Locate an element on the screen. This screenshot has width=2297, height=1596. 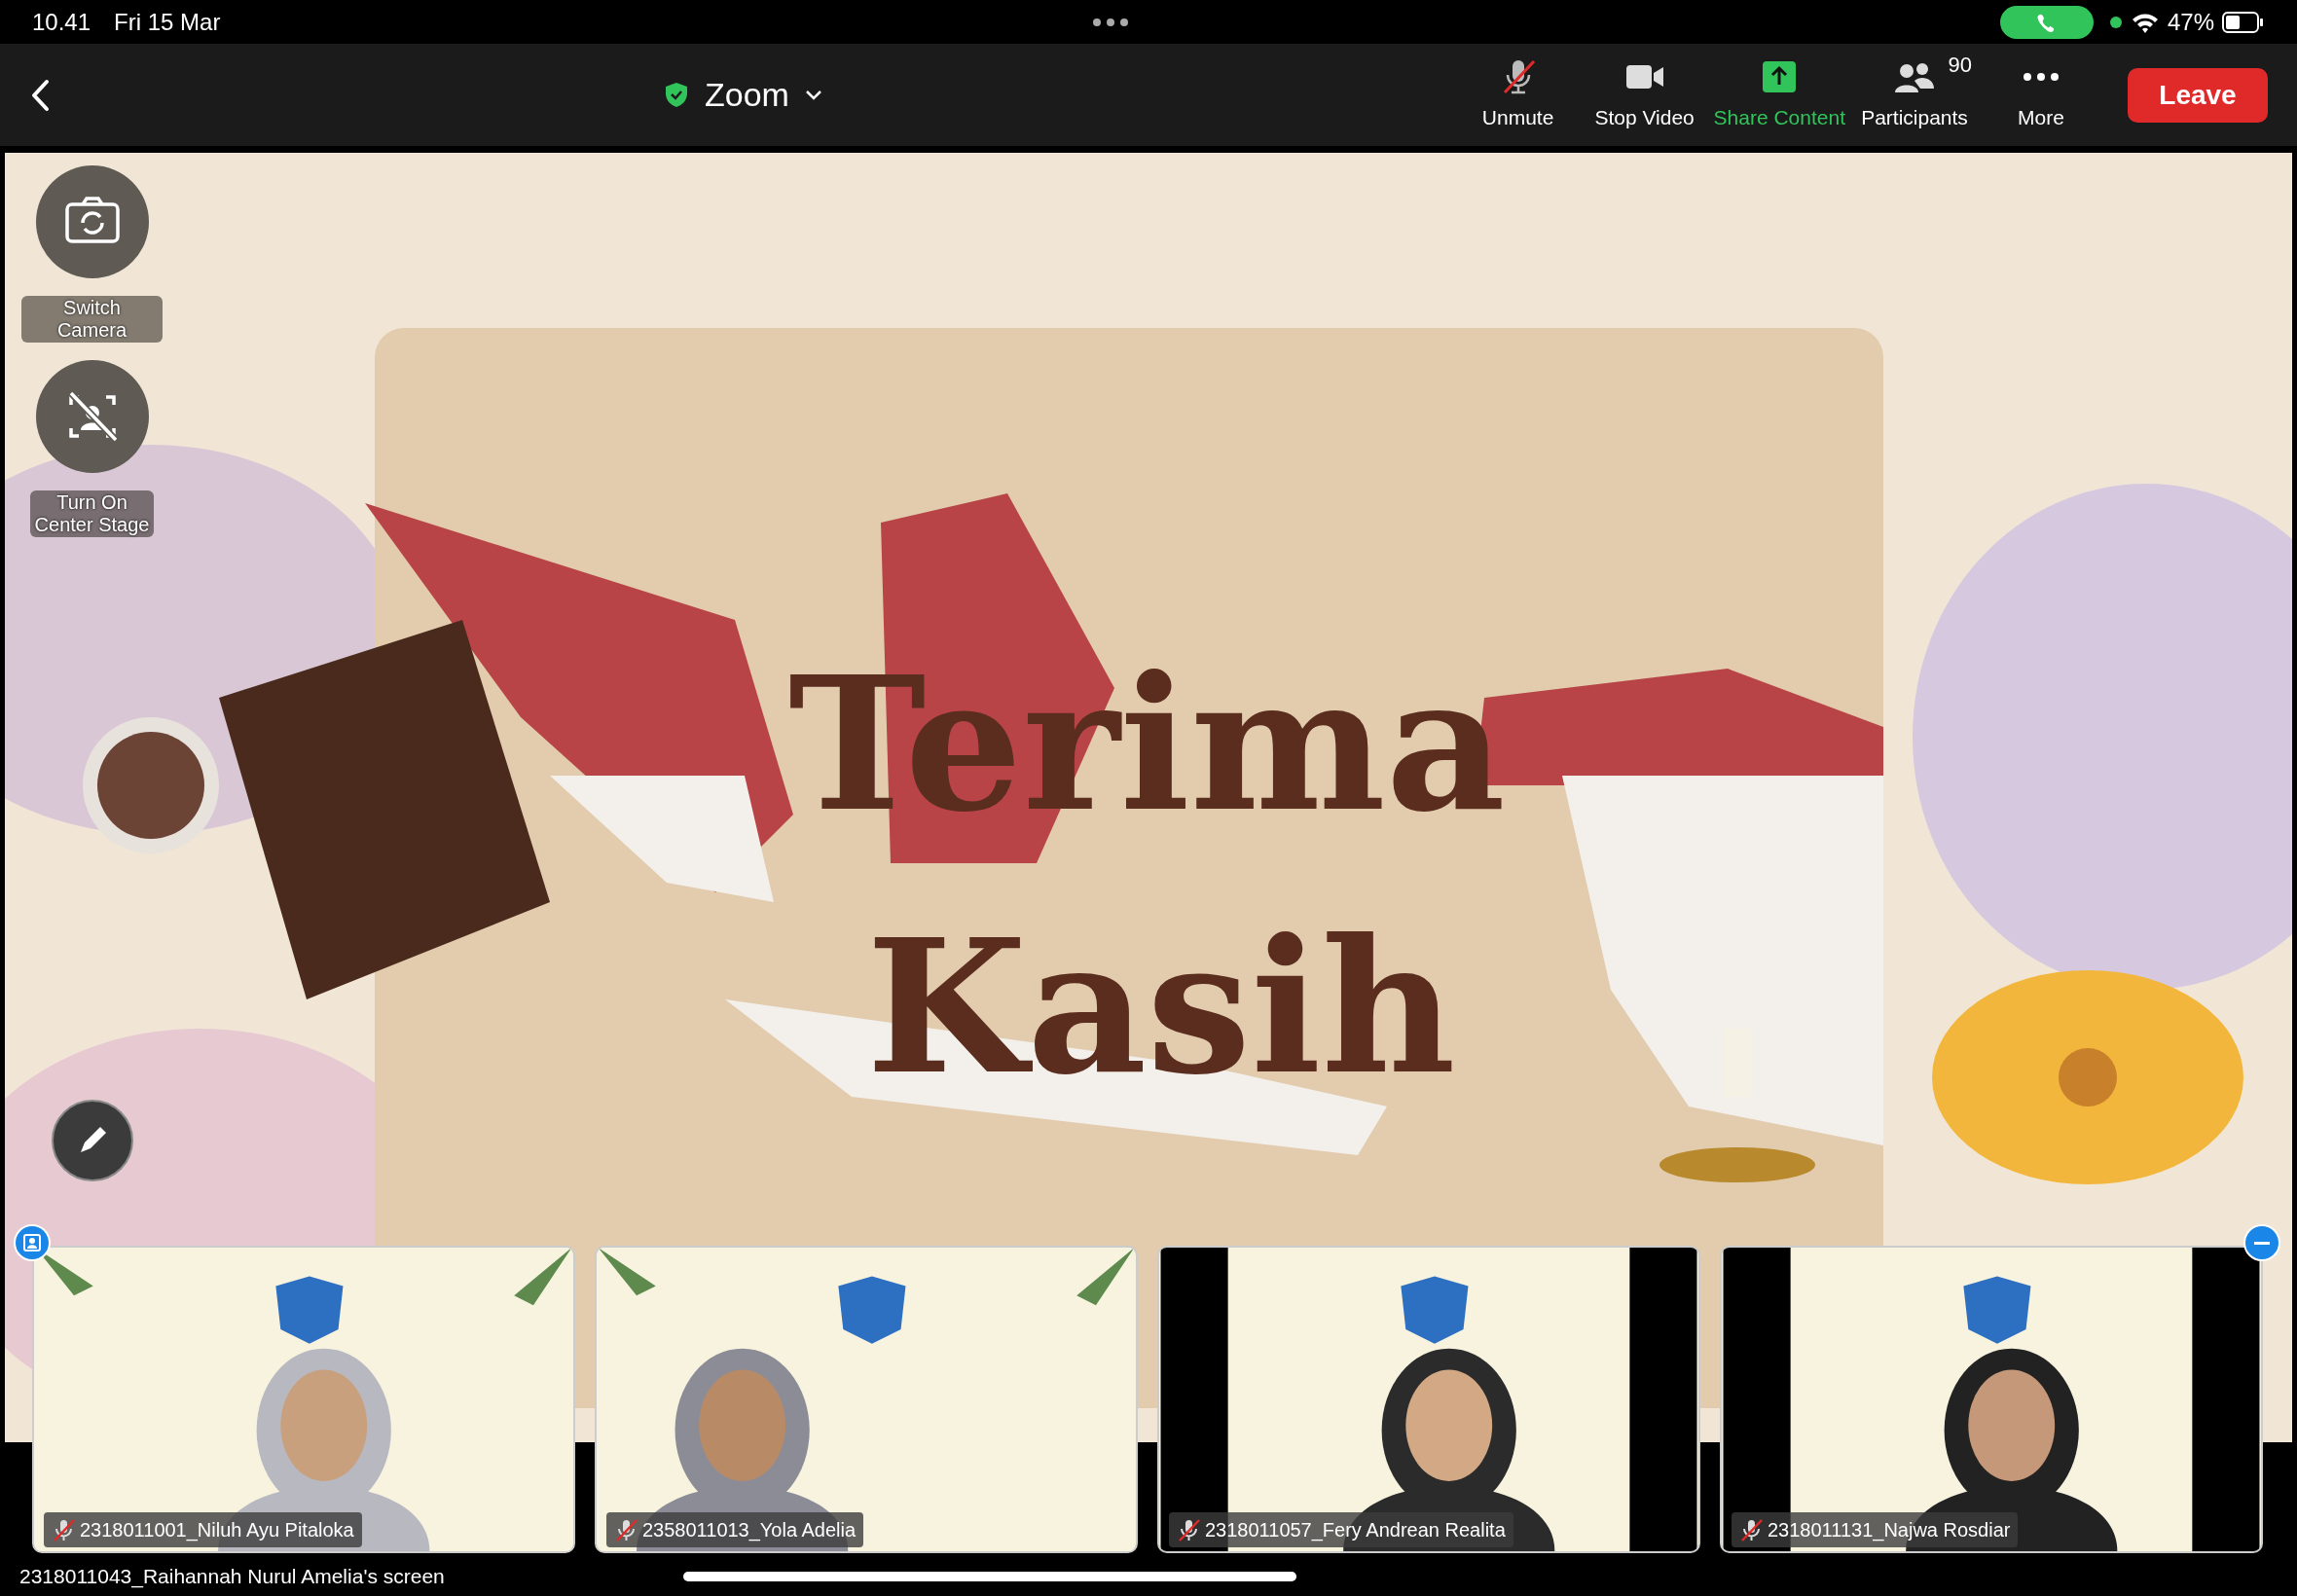
toolbar-button: Share Content is located at coordinates (1779, 94).